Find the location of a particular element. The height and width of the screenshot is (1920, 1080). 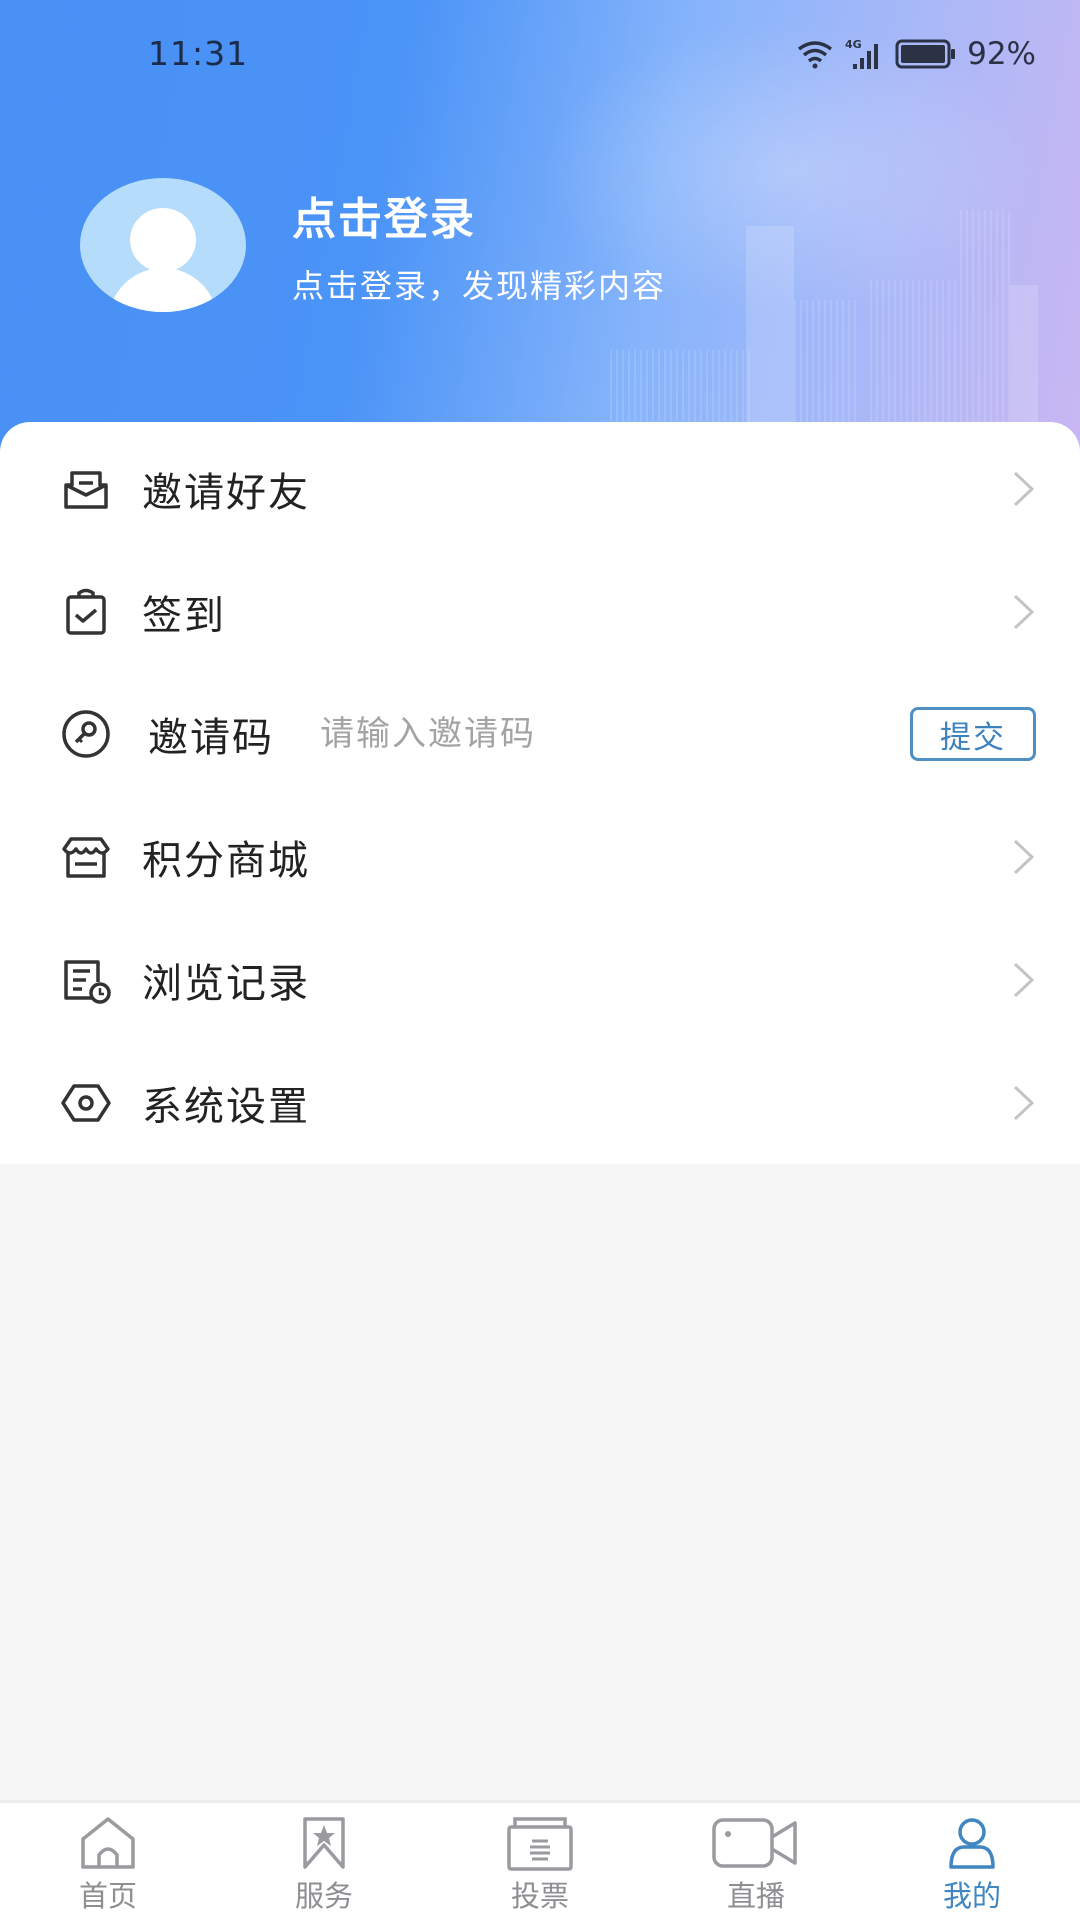

menu-item-browse-history: 浏览记录 is located at coordinates (540, 980).